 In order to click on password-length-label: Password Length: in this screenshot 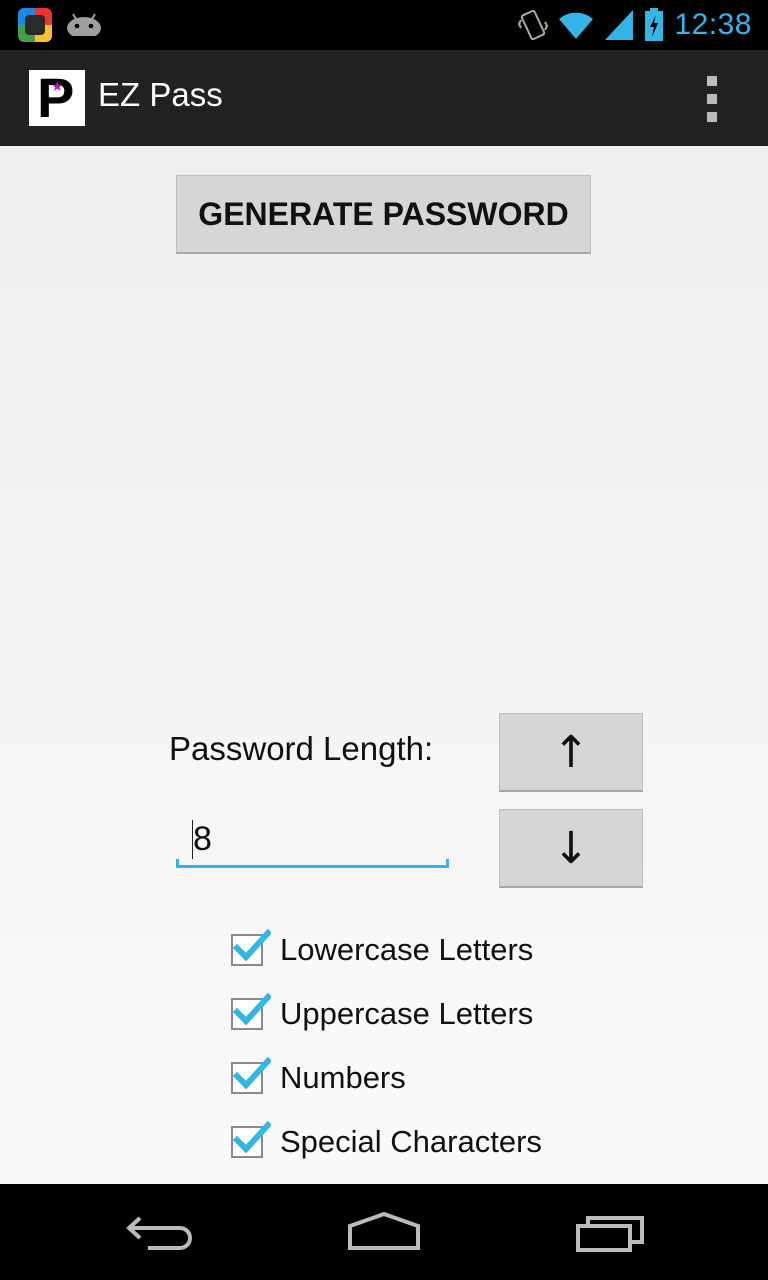, I will do `click(301, 748)`.